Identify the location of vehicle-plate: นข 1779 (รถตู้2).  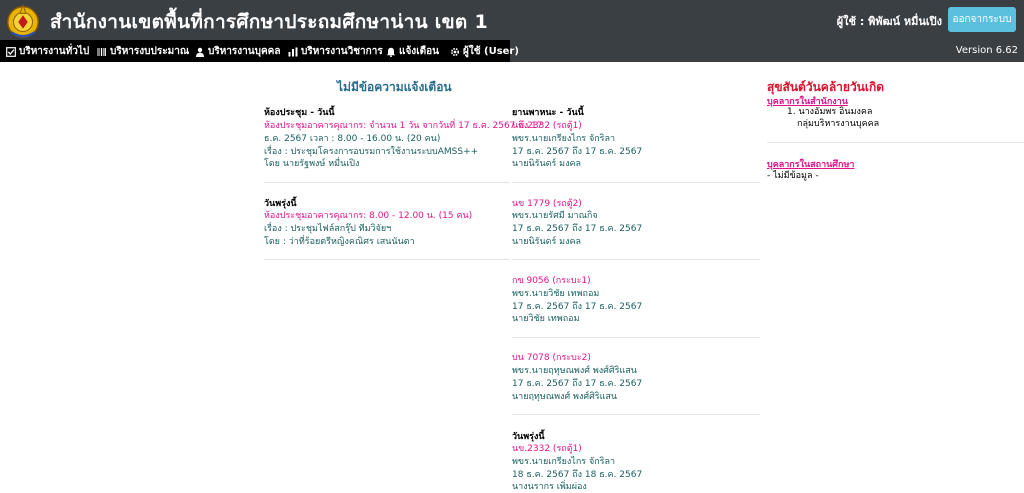
(547, 204).